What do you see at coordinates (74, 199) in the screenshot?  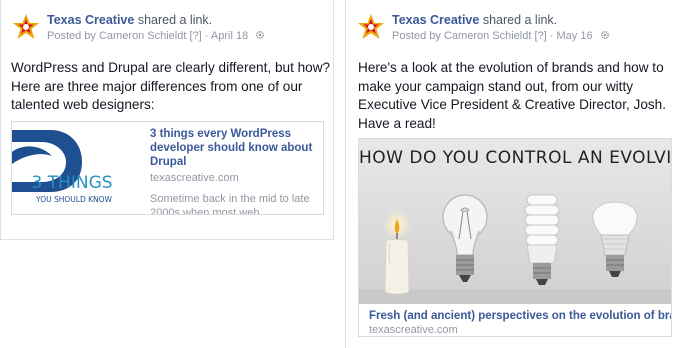 I see `thumb-subtitle-text: YOU SHOULD KNOW` at bounding box center [74, 199].